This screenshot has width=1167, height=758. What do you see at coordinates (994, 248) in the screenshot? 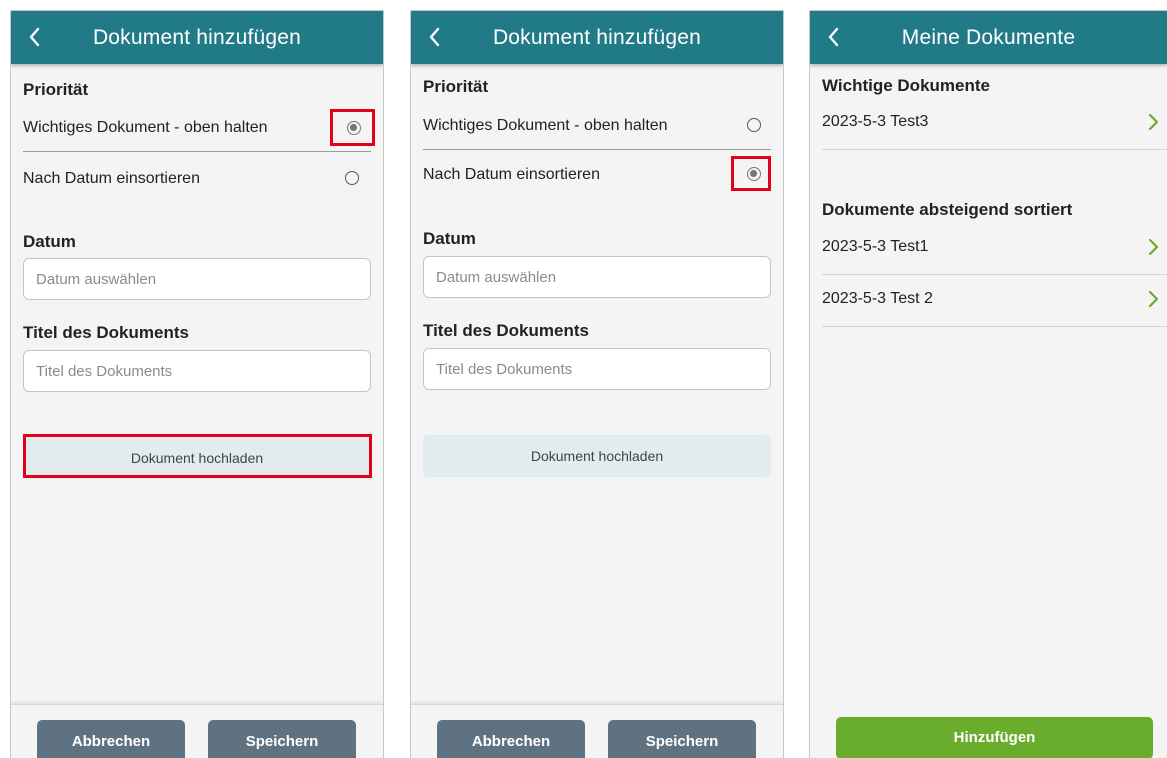
I see `list-item: 2023-5-3 Test1` at bounding box center [994, 248].